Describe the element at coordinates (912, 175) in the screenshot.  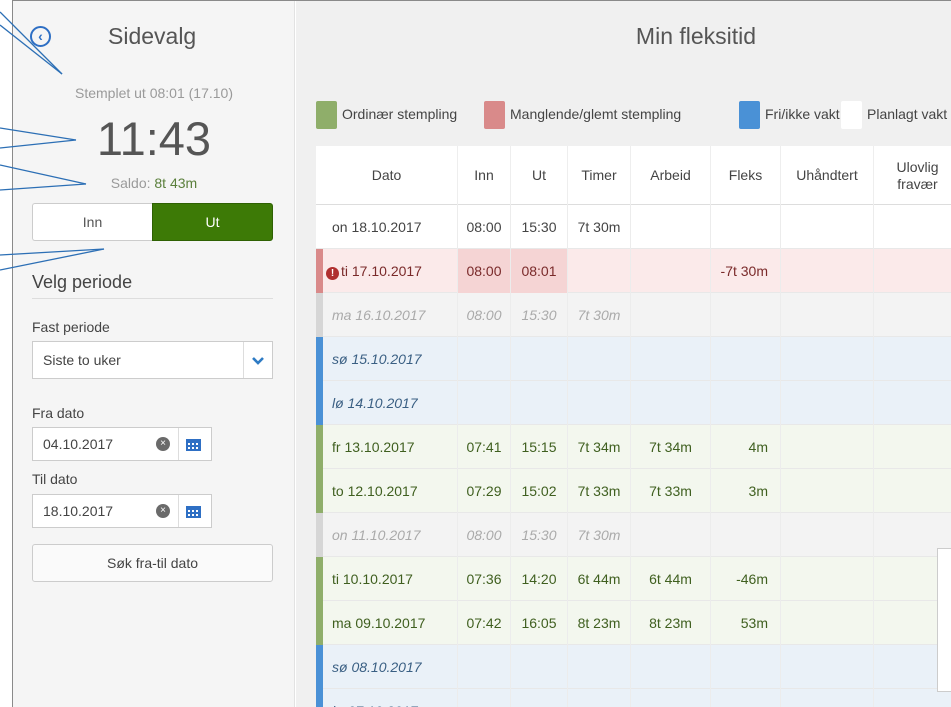
I see `column-header-ulovlig-fravaer: Ulovlig fravær` at that location.